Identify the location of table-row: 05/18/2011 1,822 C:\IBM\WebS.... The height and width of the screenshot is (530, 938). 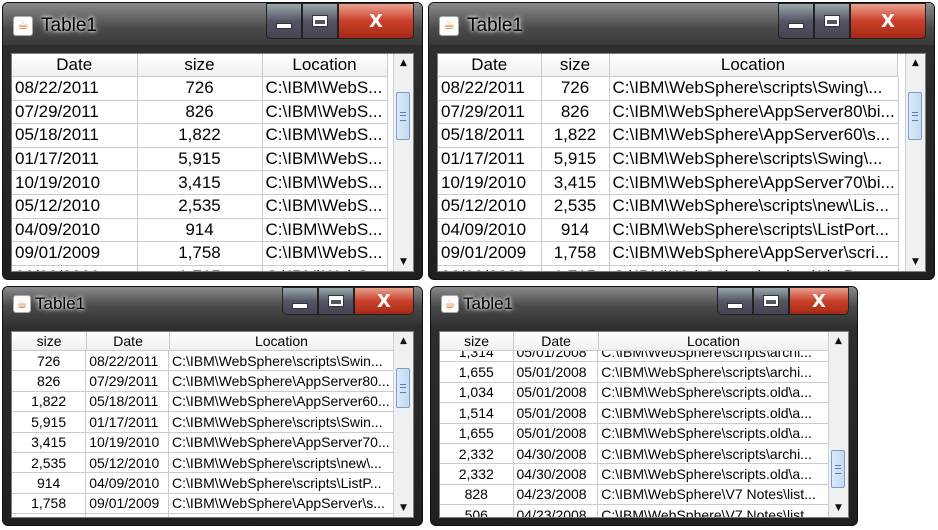
(200, 135).